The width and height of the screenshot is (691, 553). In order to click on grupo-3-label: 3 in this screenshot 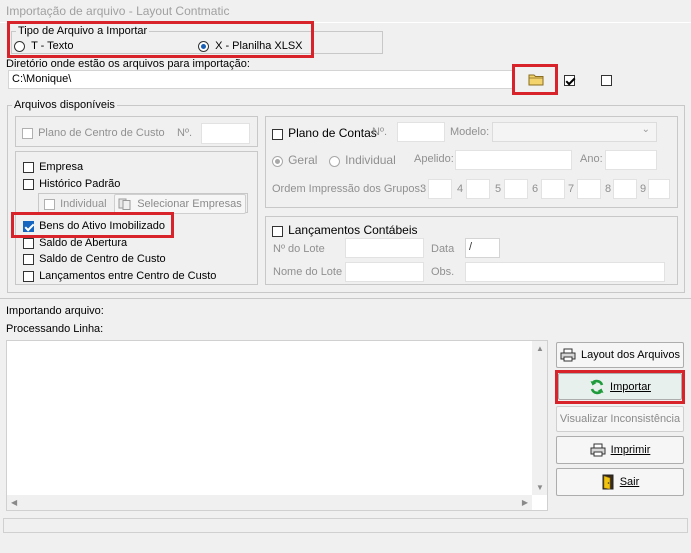, I will do `click(423, 189)`.